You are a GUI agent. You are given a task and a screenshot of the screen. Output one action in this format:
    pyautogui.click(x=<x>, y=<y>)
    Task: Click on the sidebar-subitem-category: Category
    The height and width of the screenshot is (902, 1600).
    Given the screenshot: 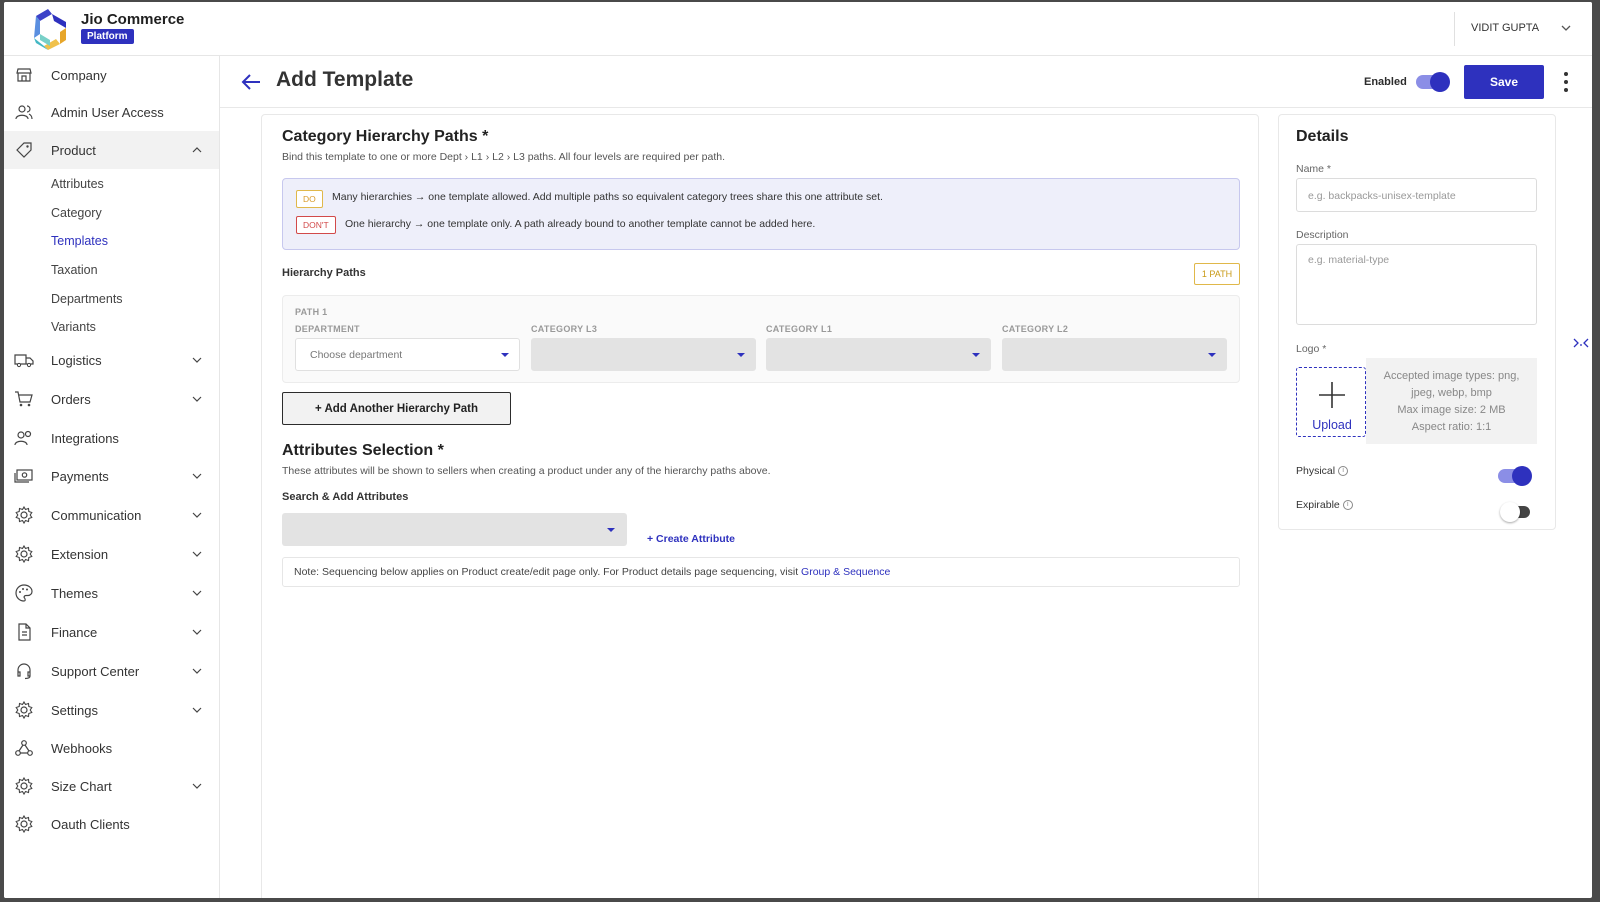 What is the action you would take?
    pyautogui.click(x=76, y=213)
    